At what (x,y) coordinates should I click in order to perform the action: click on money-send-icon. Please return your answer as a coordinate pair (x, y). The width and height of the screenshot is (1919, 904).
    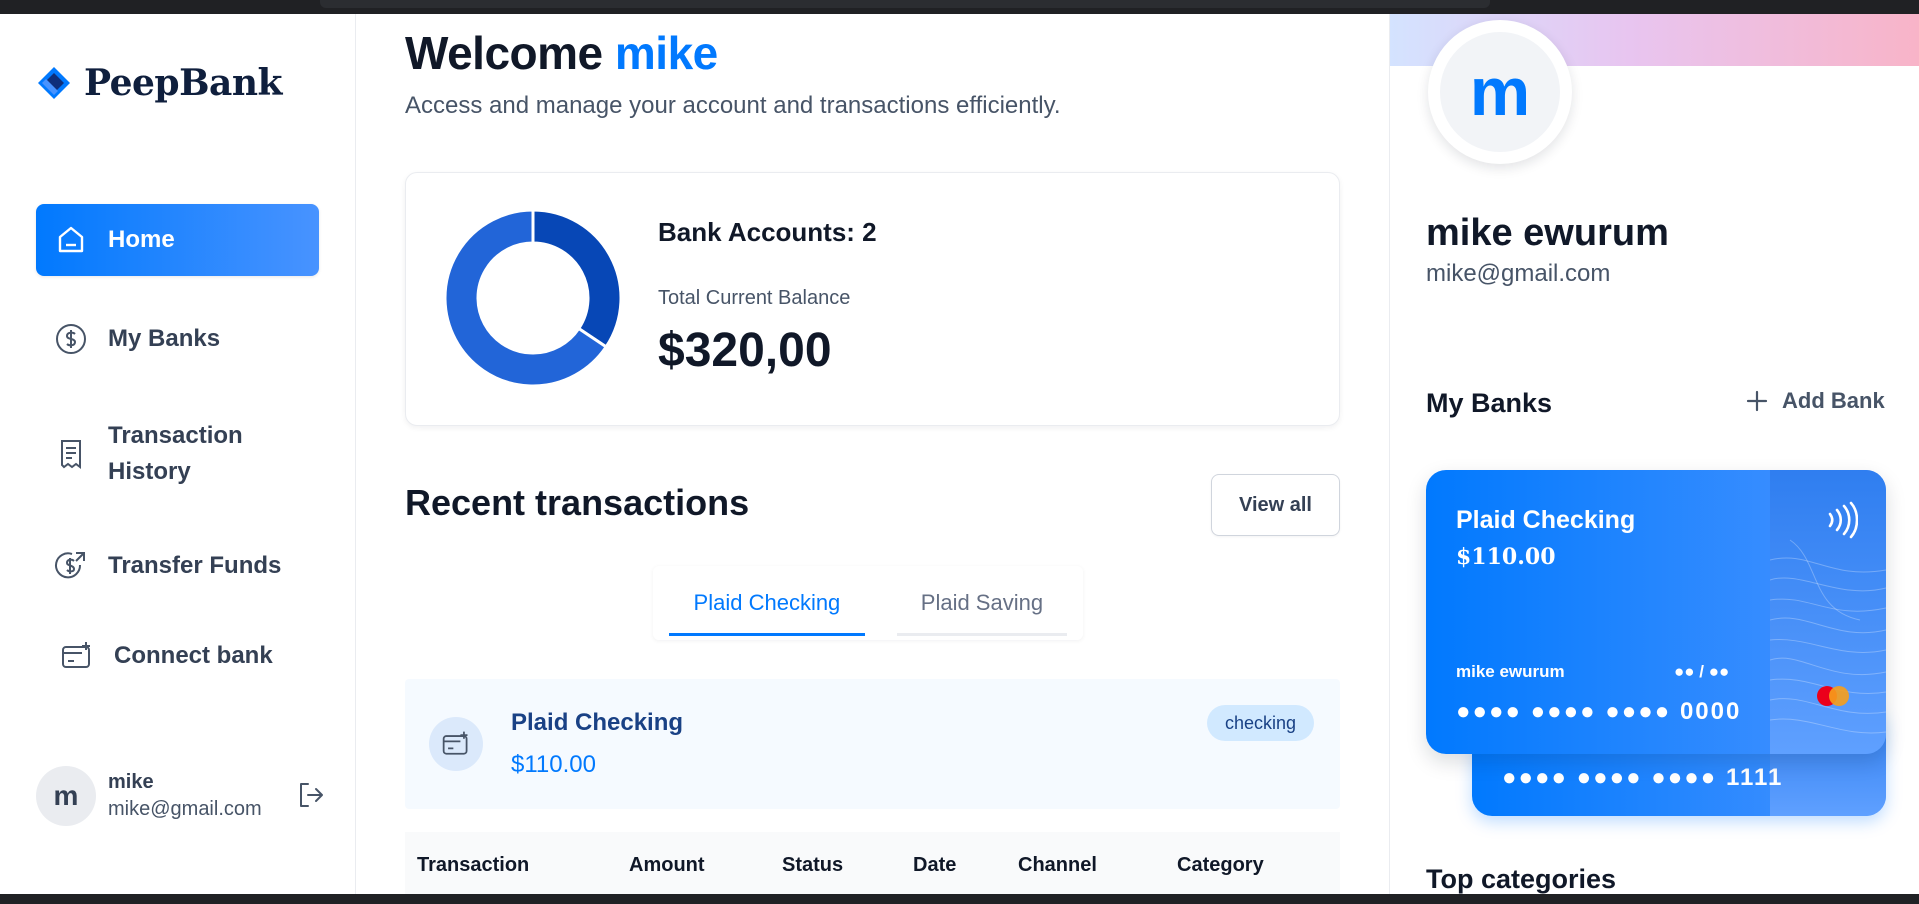
    Looking at the image, I should click on (70, 565).